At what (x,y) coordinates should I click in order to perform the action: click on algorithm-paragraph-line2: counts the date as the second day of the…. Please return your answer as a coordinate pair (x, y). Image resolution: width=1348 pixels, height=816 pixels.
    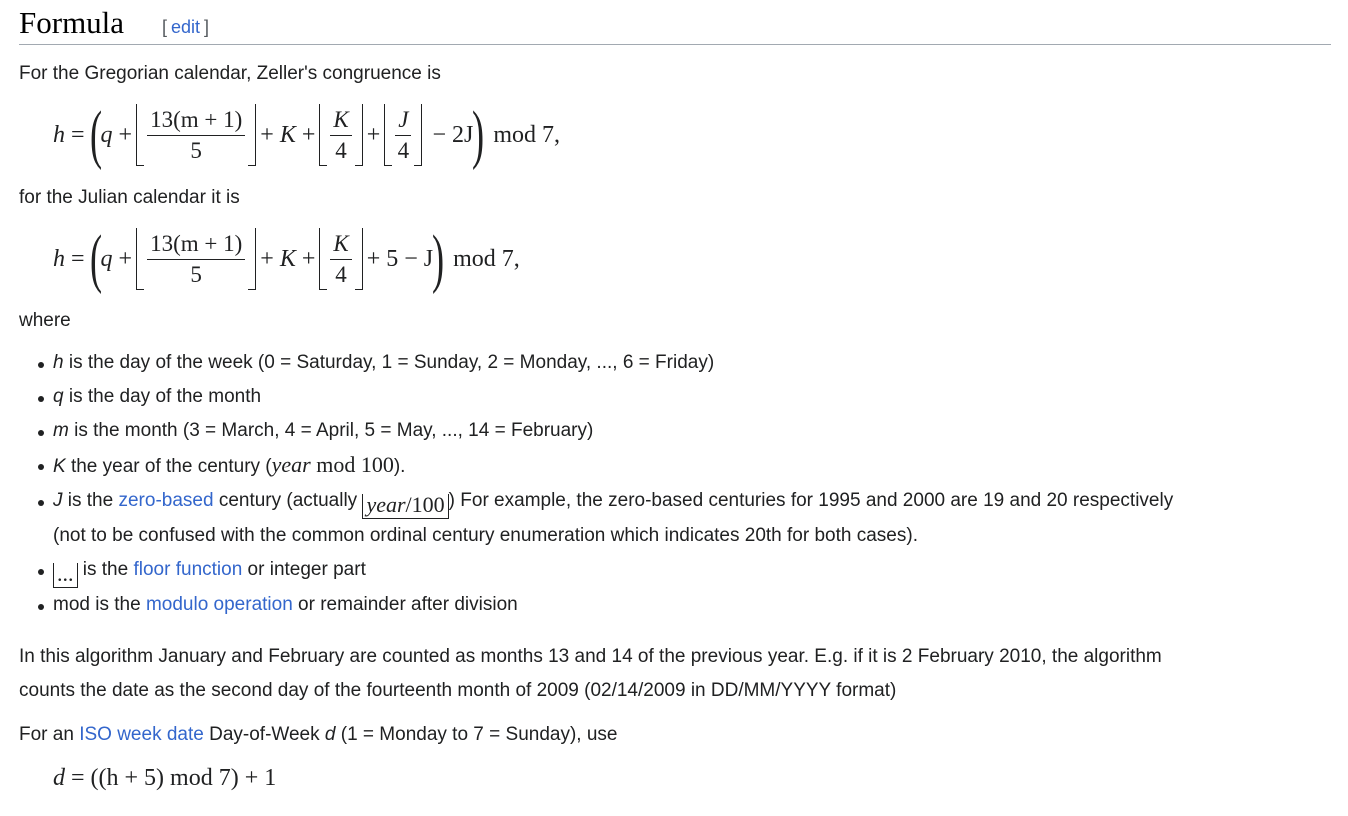
    Looking at the image, I should click on (458, 690).